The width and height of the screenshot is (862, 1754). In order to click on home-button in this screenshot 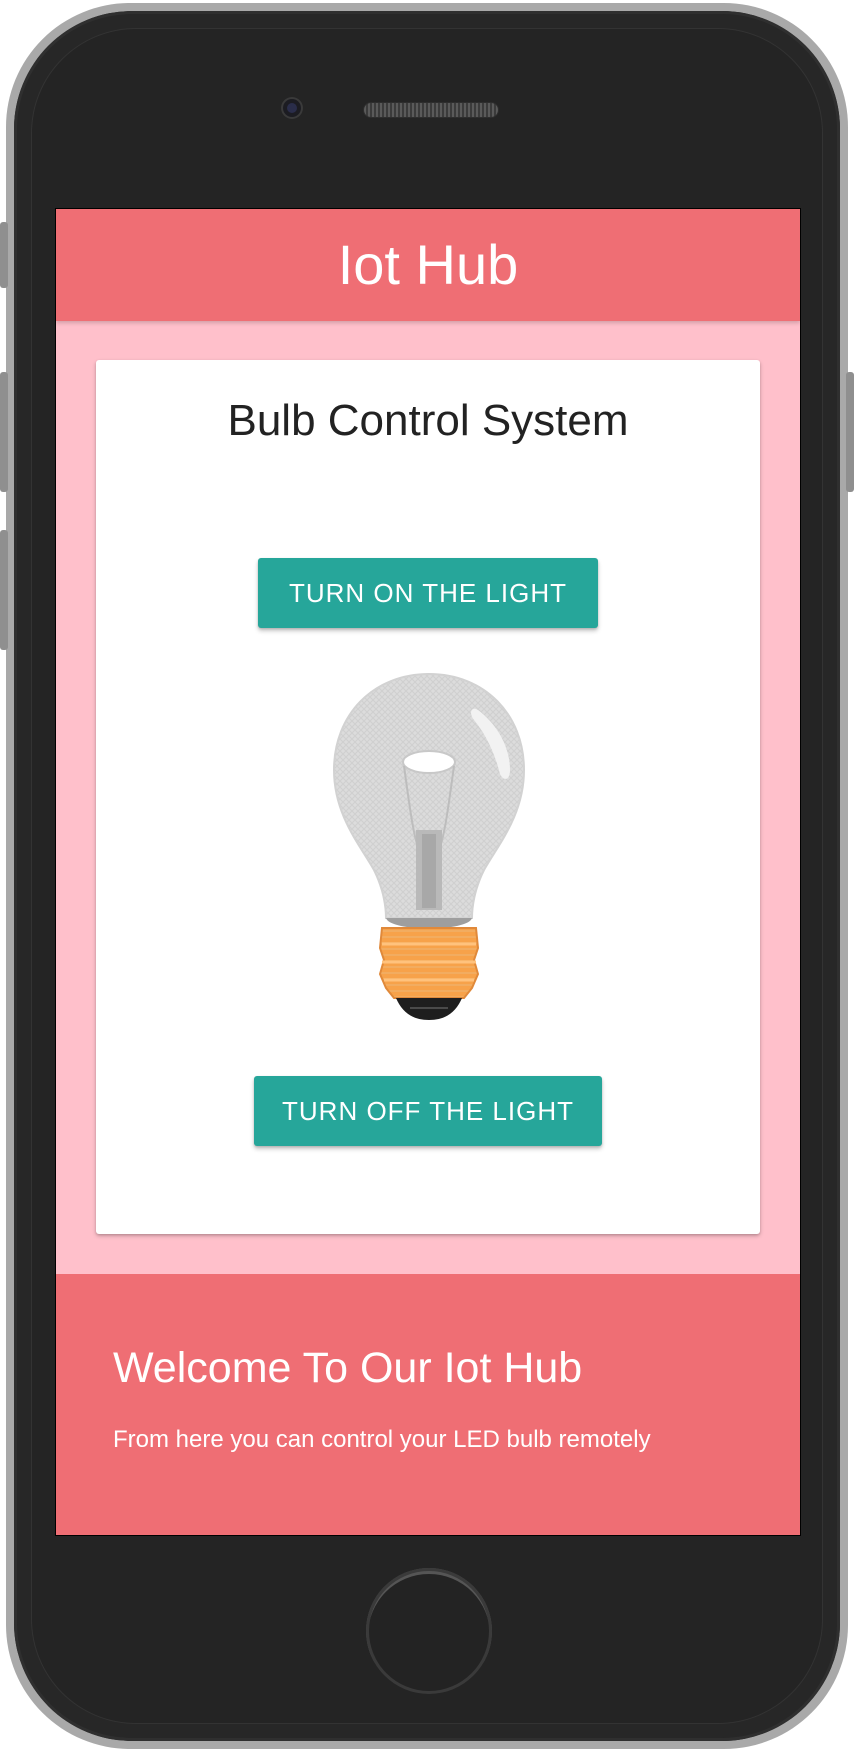, I will do `click(429, 1631)`.